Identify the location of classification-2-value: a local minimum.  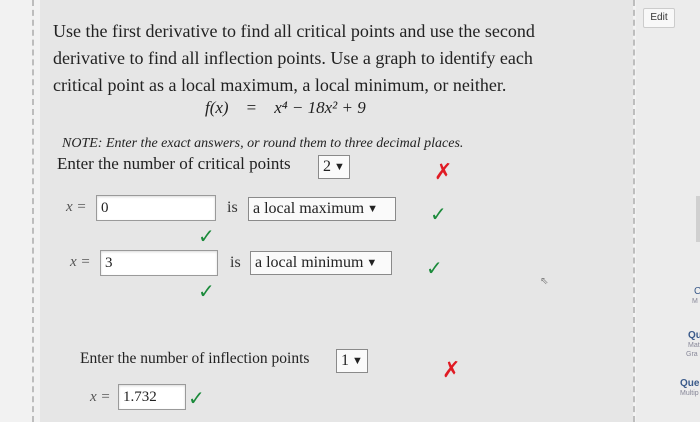
(309, 262).